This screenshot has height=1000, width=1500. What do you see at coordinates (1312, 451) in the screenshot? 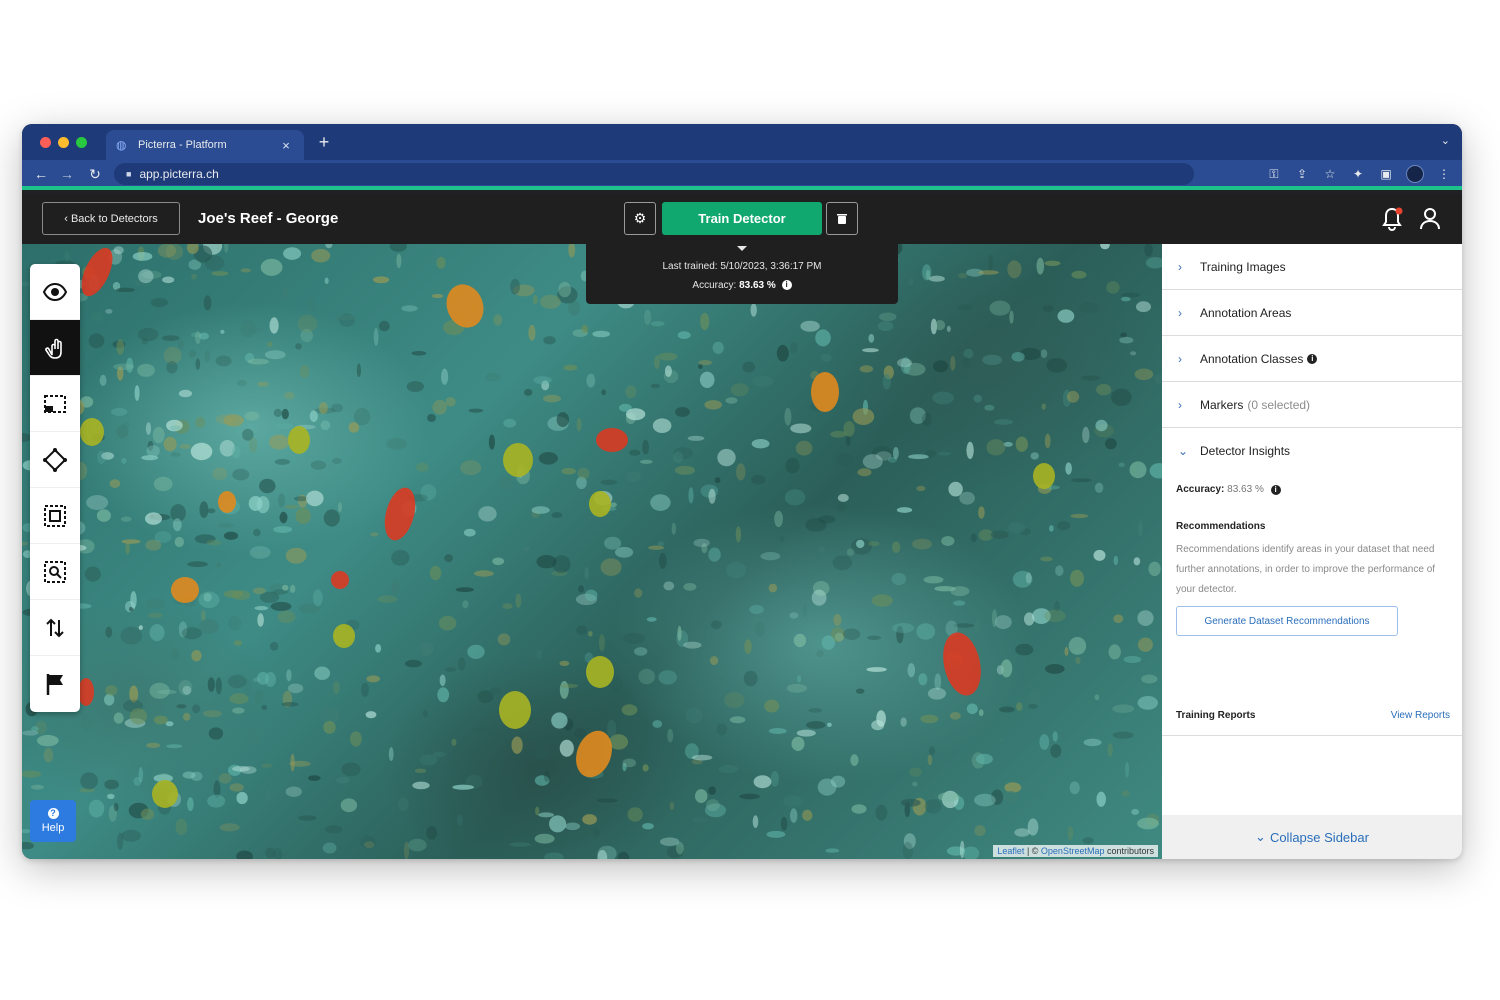
I see `sidebar-item-detector-insights: ⌄ Detector Insights` at bounding box center [1312, 451].